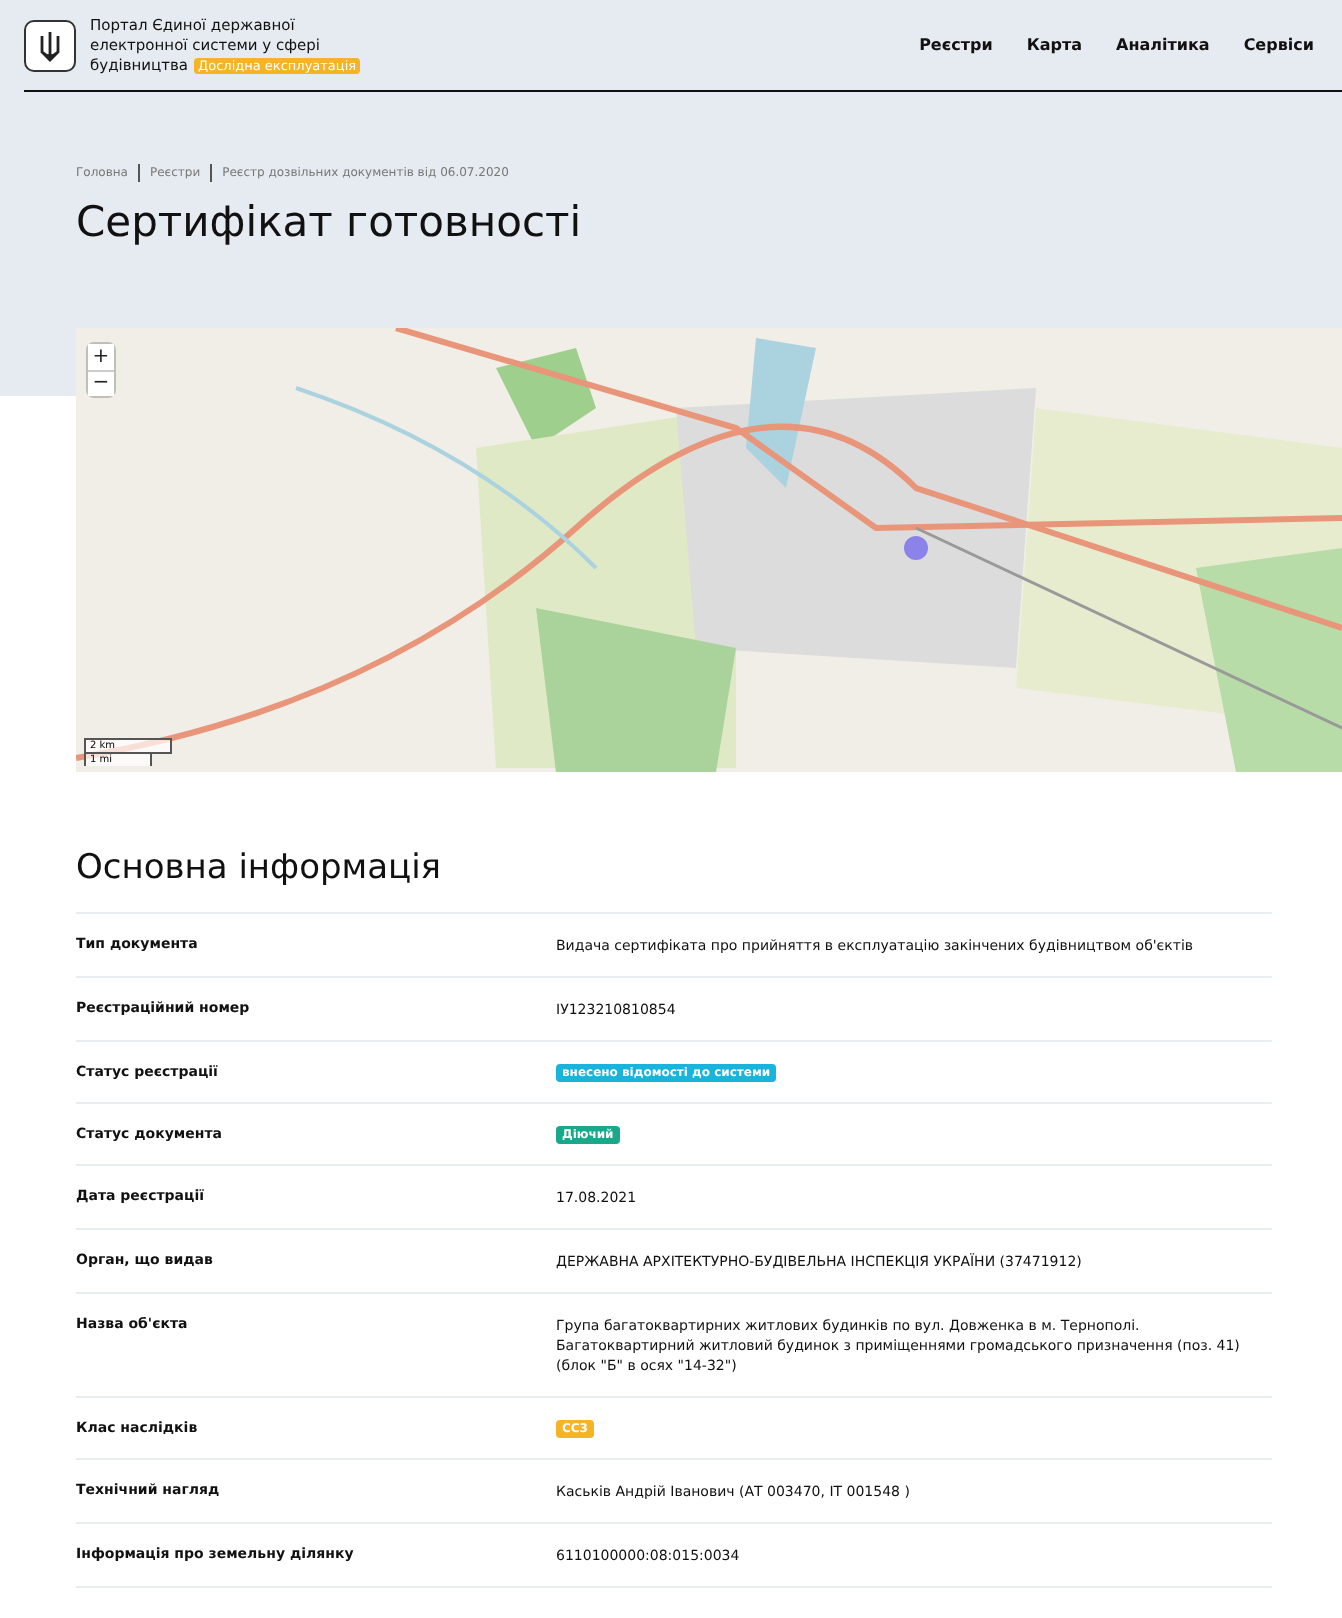  What do you see at coordinates (956, 45) in the screenshot?
I see `nav-link: Реєстри` at bounding box center [956, 45].